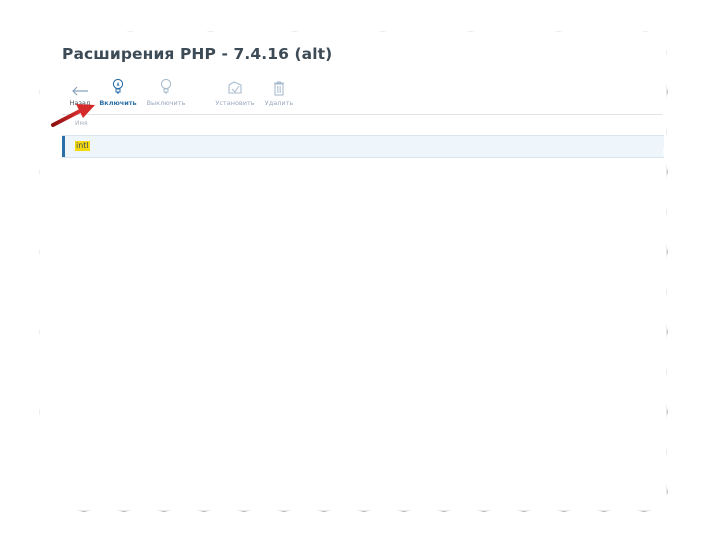 This screenshot has height=544, width=704. I want to click on extension-name: intl, so click(82, 146).